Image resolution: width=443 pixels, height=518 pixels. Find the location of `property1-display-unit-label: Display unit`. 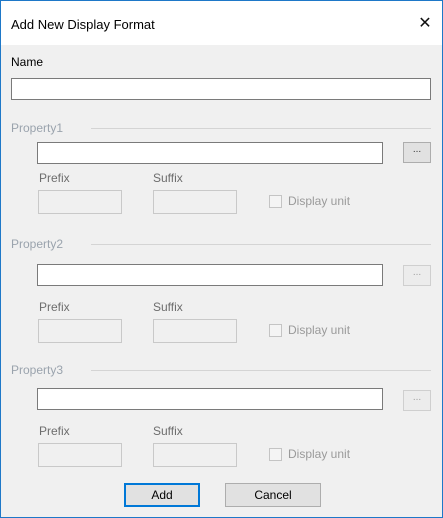

property1-display-unit-label: Display unit is located at coordinates (319, 201).